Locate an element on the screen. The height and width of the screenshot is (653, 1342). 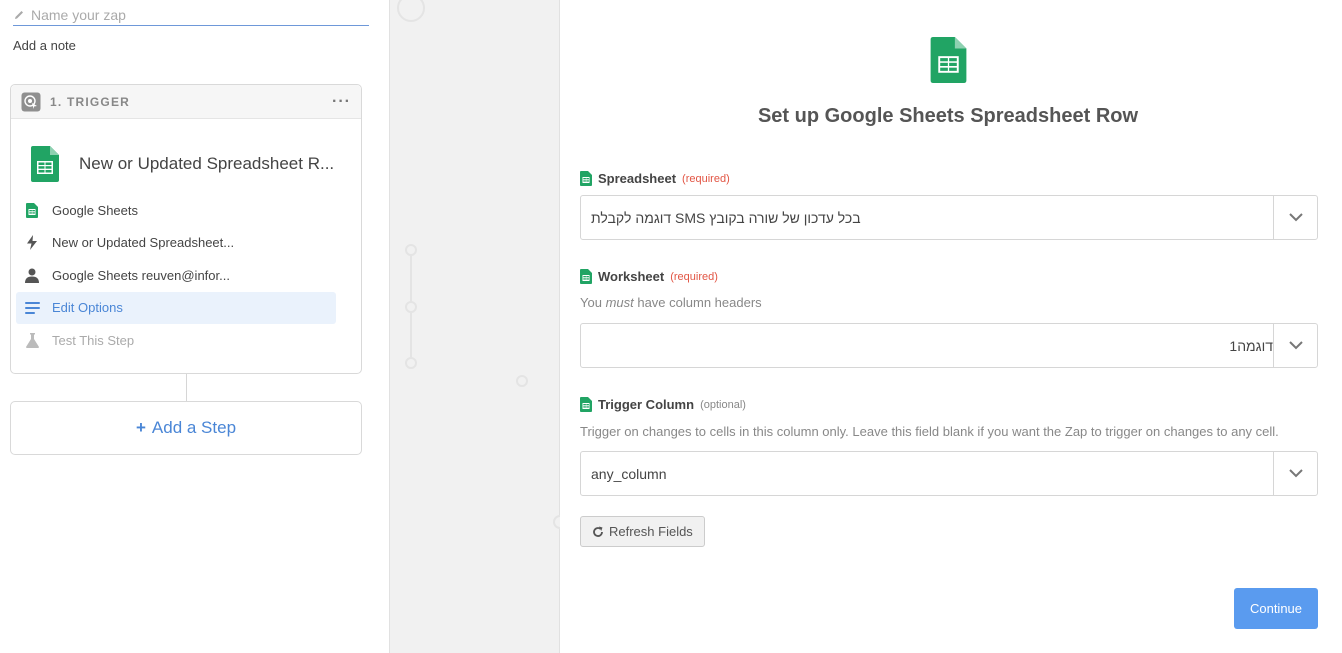
menu-item-edit-options: Edit Options is located at coordinates (176, 307).